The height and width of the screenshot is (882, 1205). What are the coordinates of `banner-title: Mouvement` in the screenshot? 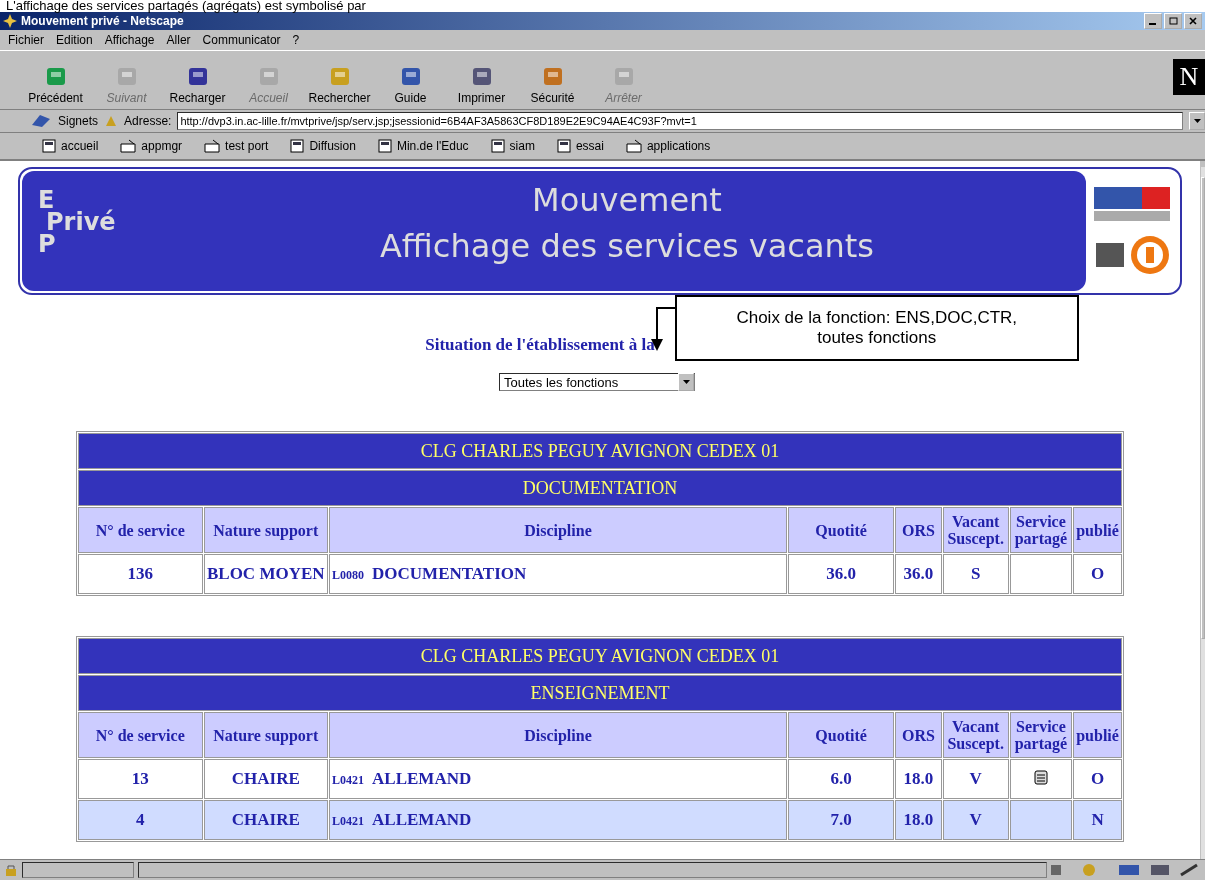 It's located at (627, 200).